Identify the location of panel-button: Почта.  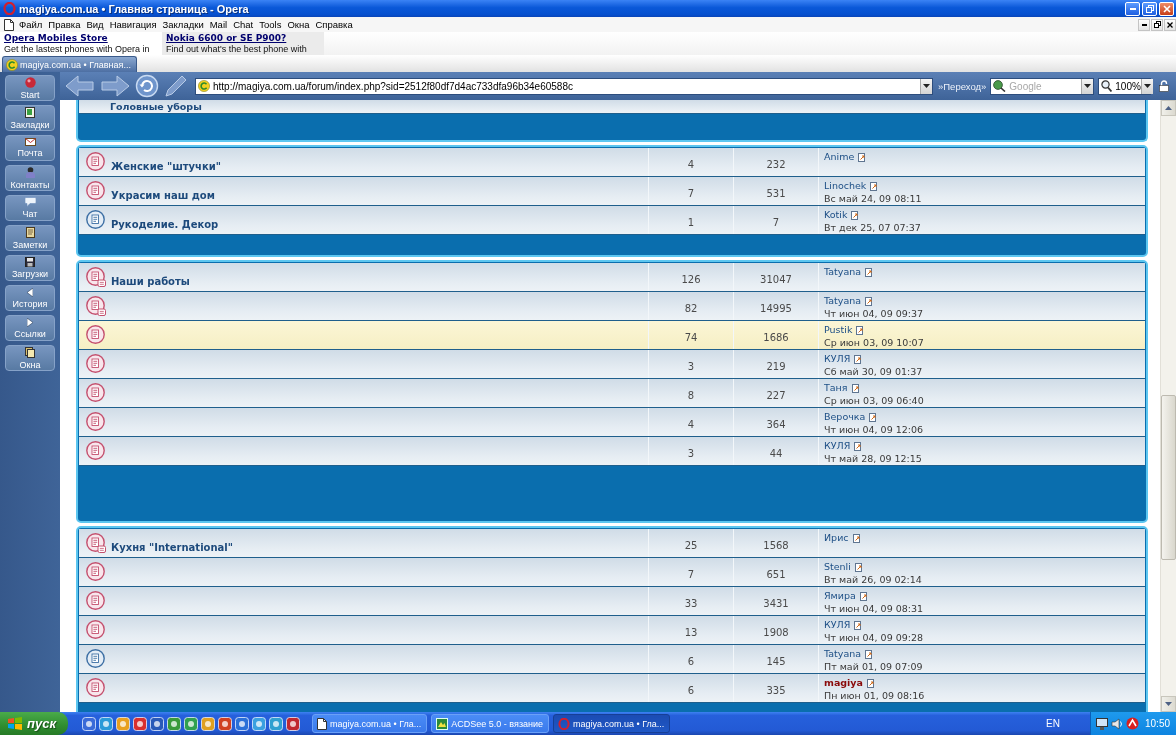
(30, 148).